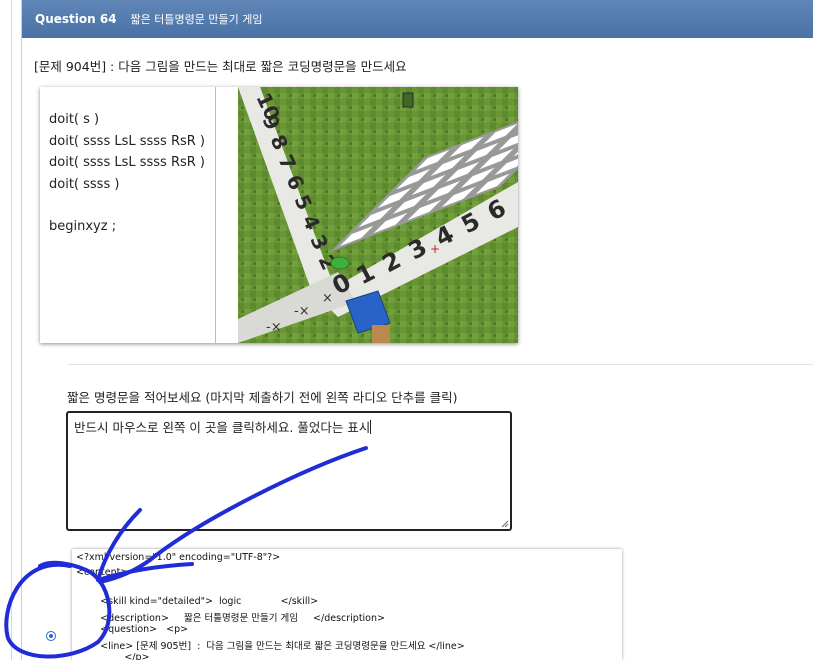 This screenshot has width=813, height=660. What do you see at coordinates (196, 19) in the screenshot?
I see `question-title: 짧은 터틀명령문 만들기 게임` at bounding box center [196, 19].